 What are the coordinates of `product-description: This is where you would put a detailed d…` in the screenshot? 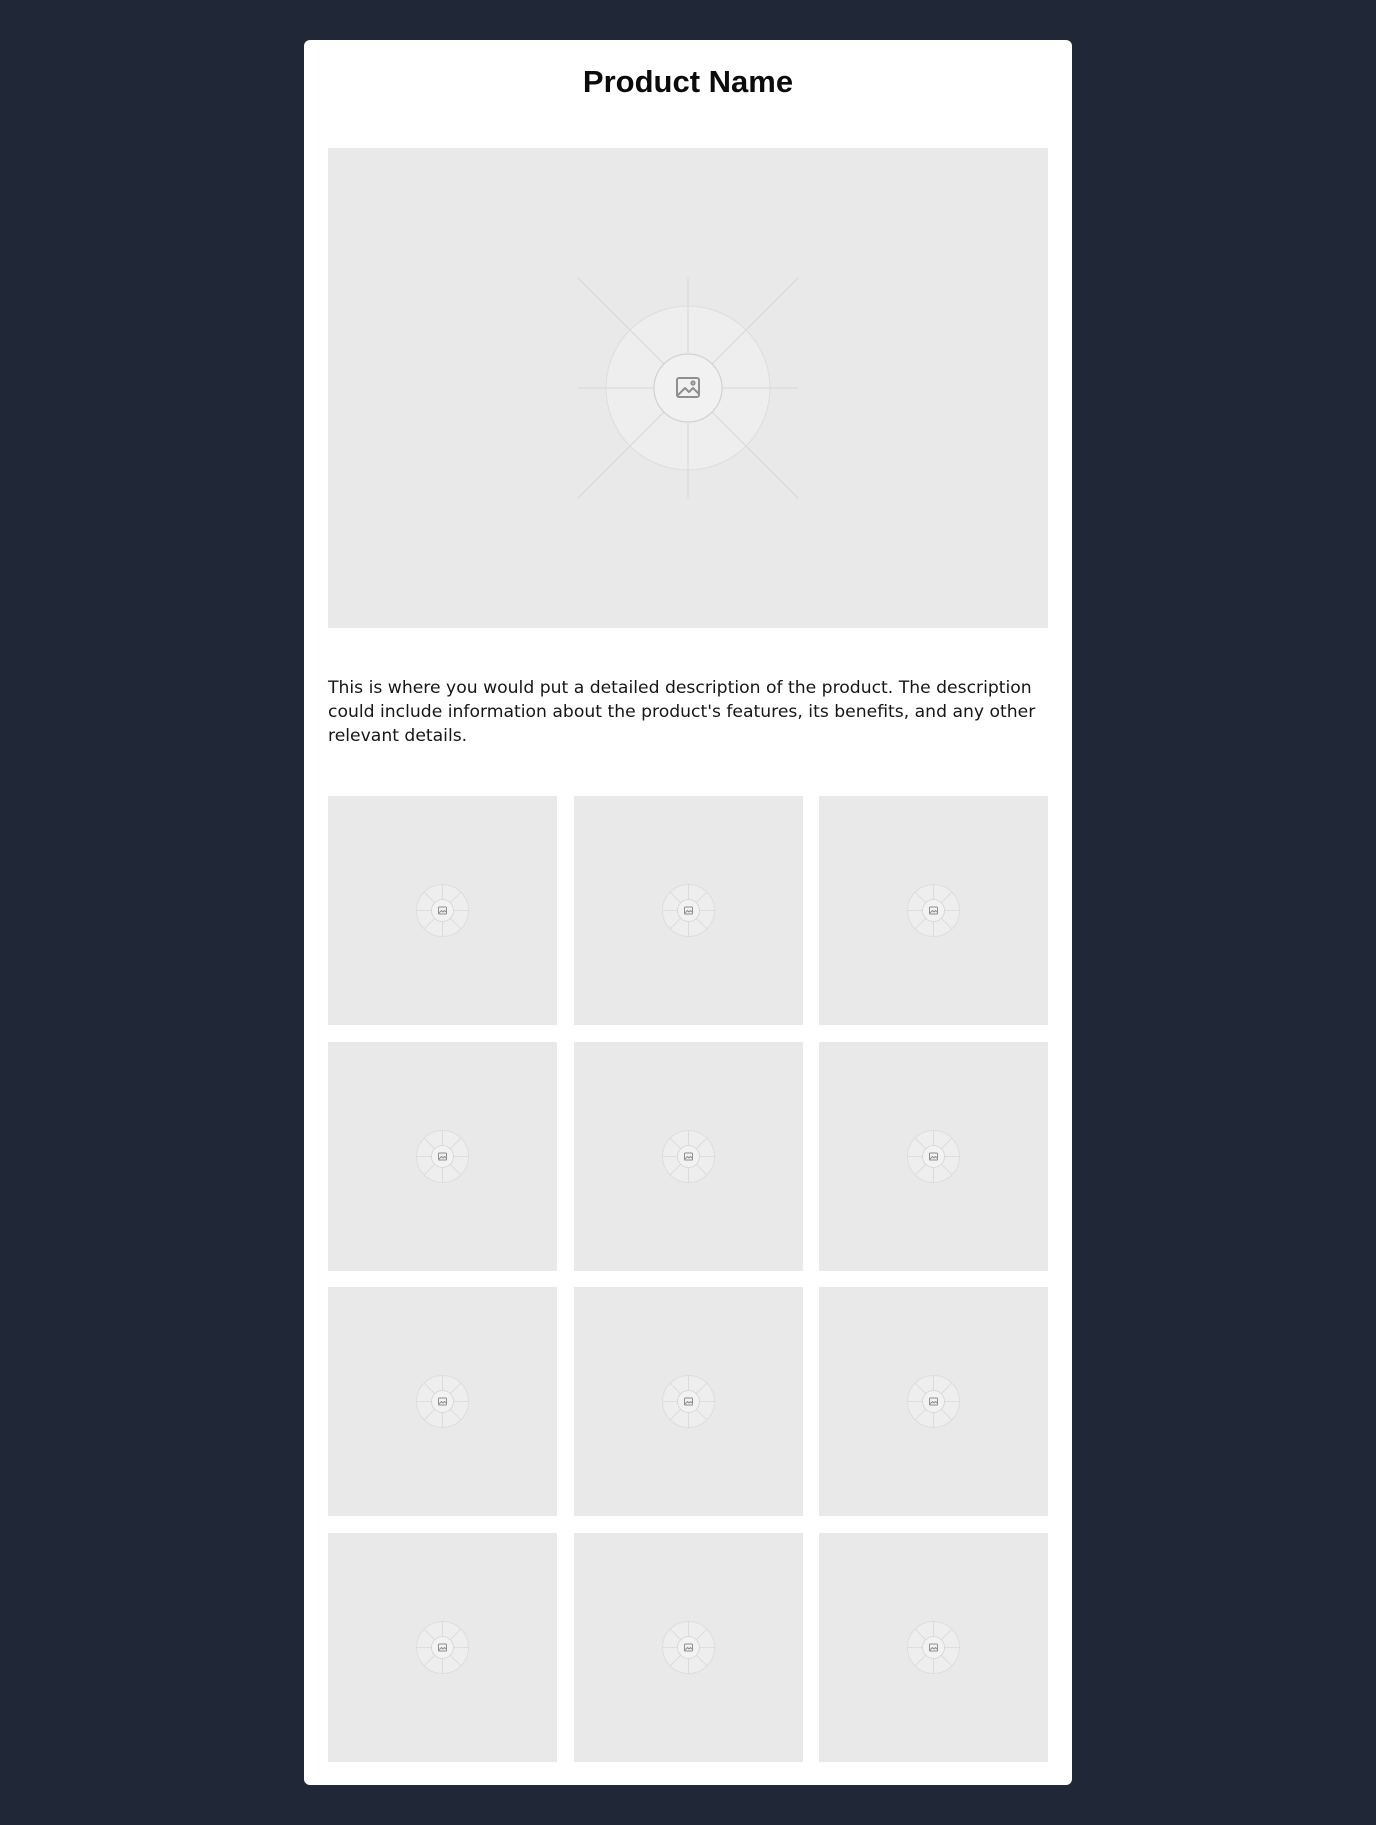 It's located at (682, 712).